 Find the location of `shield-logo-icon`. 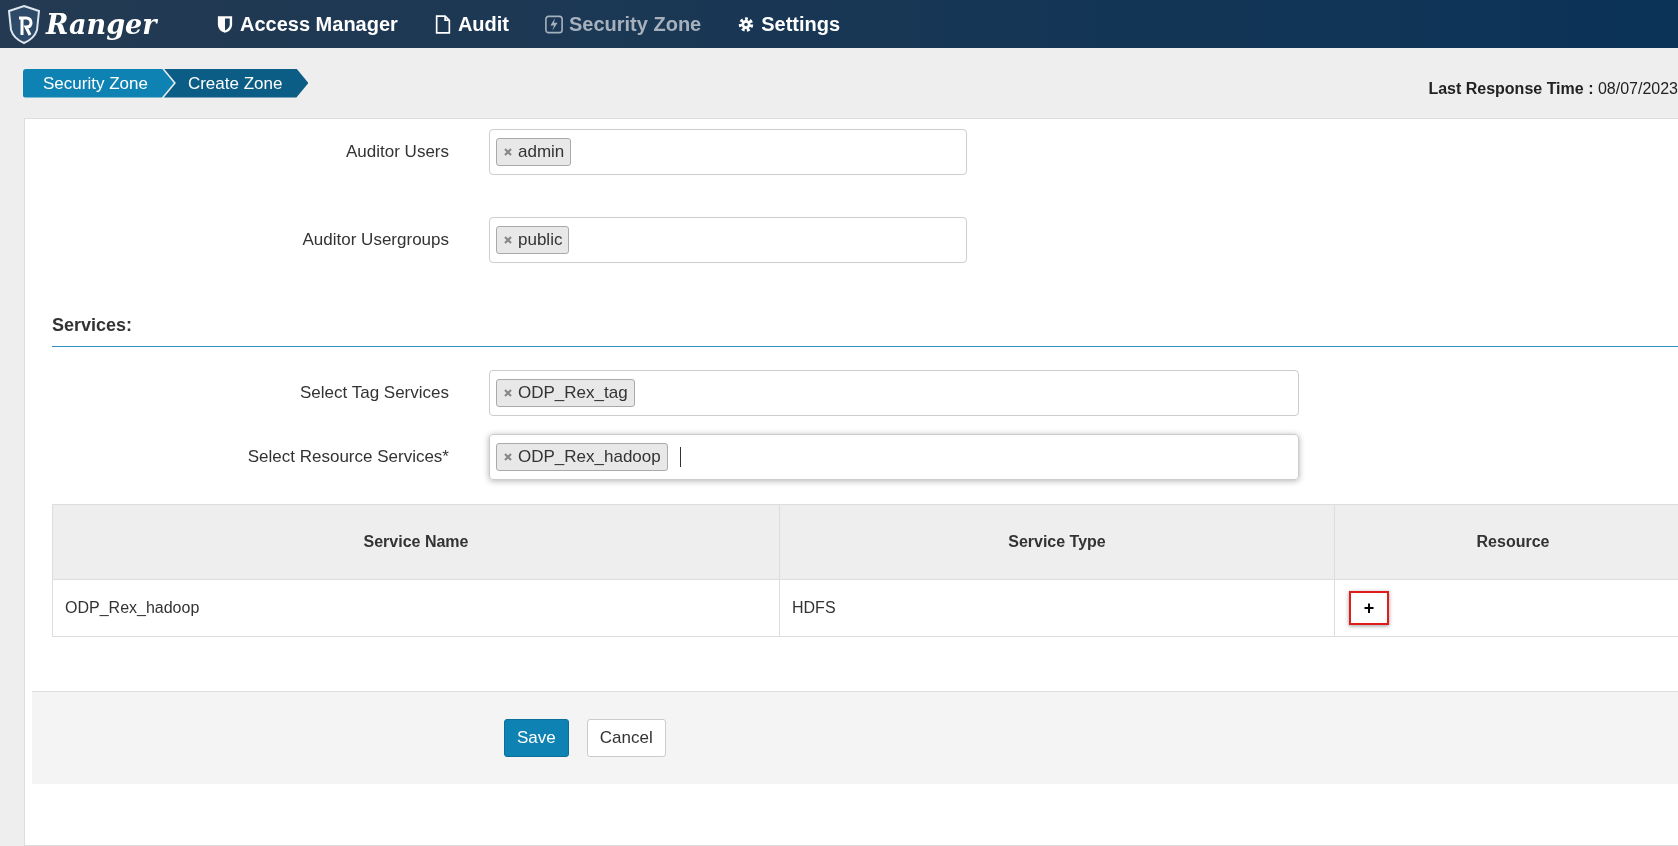

shield-logo-icon is located at coordinates (24, 24).